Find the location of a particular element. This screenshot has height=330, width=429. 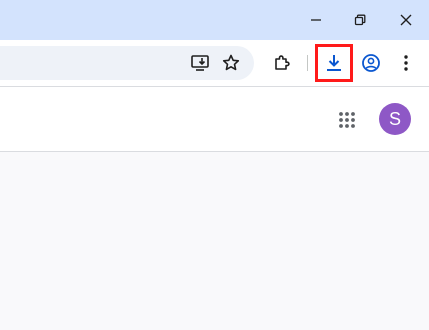

close-button is located at coordinates (406, 20).